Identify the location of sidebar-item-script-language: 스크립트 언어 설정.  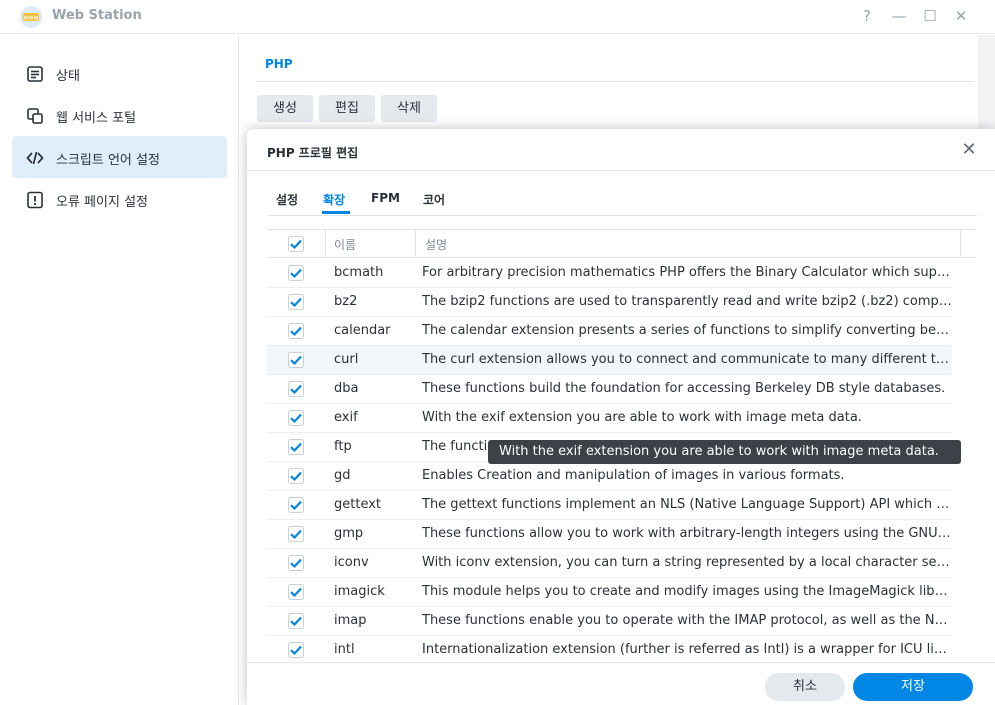
(119, 157).